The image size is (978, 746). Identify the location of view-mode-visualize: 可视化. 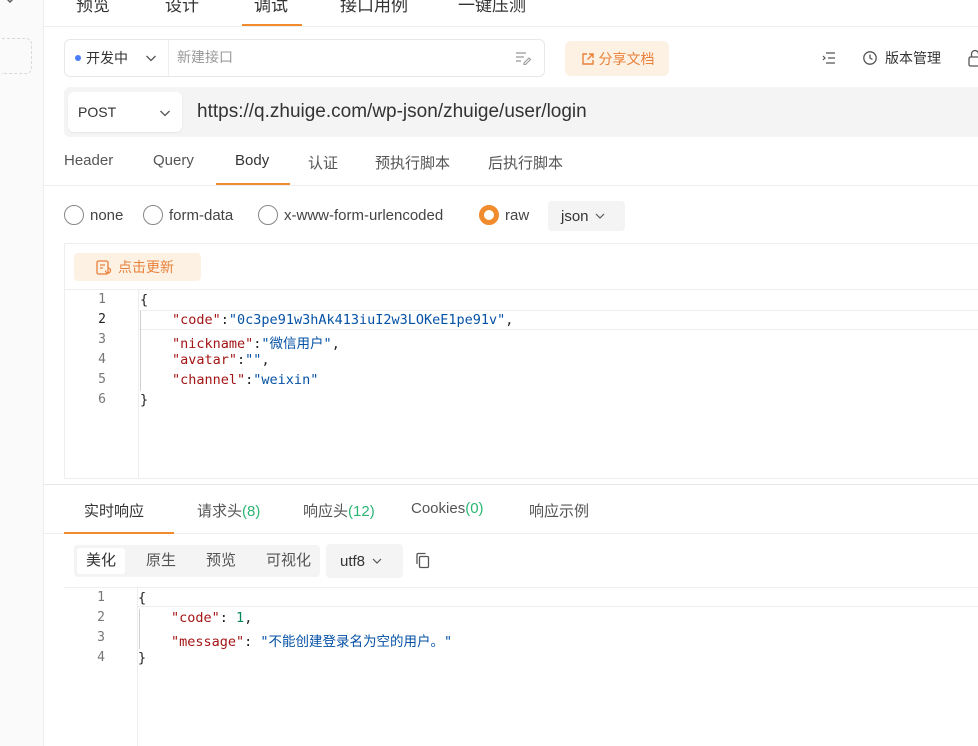
(288, 561).